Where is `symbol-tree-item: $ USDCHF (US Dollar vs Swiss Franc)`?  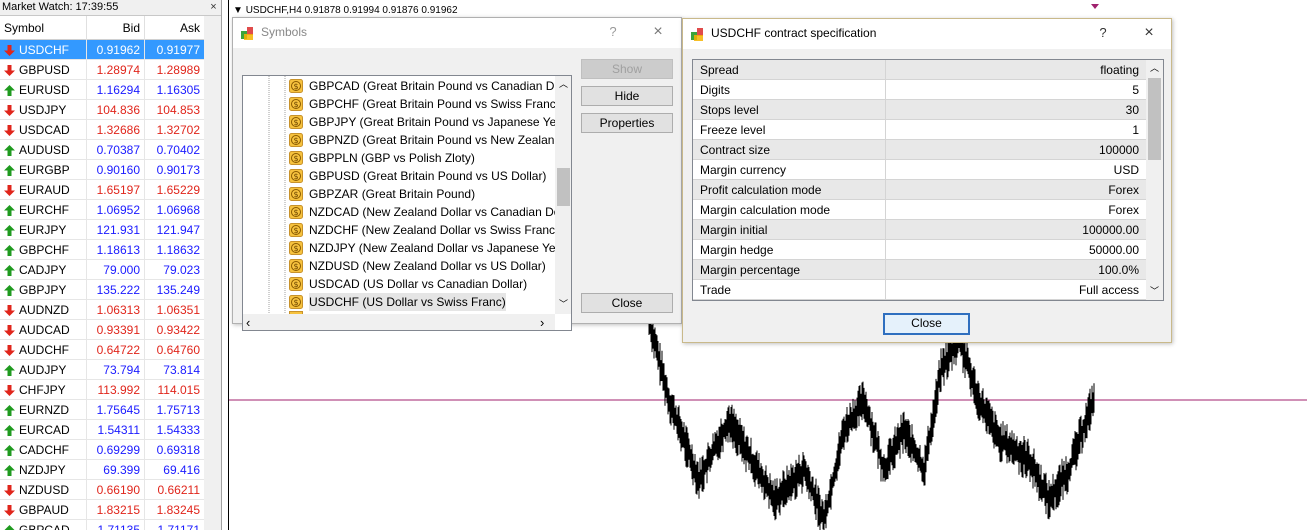 symbol-tree-item: $ USDCHF (US Dollar vs Swiss Franc) is located at coordinates (399, 302).